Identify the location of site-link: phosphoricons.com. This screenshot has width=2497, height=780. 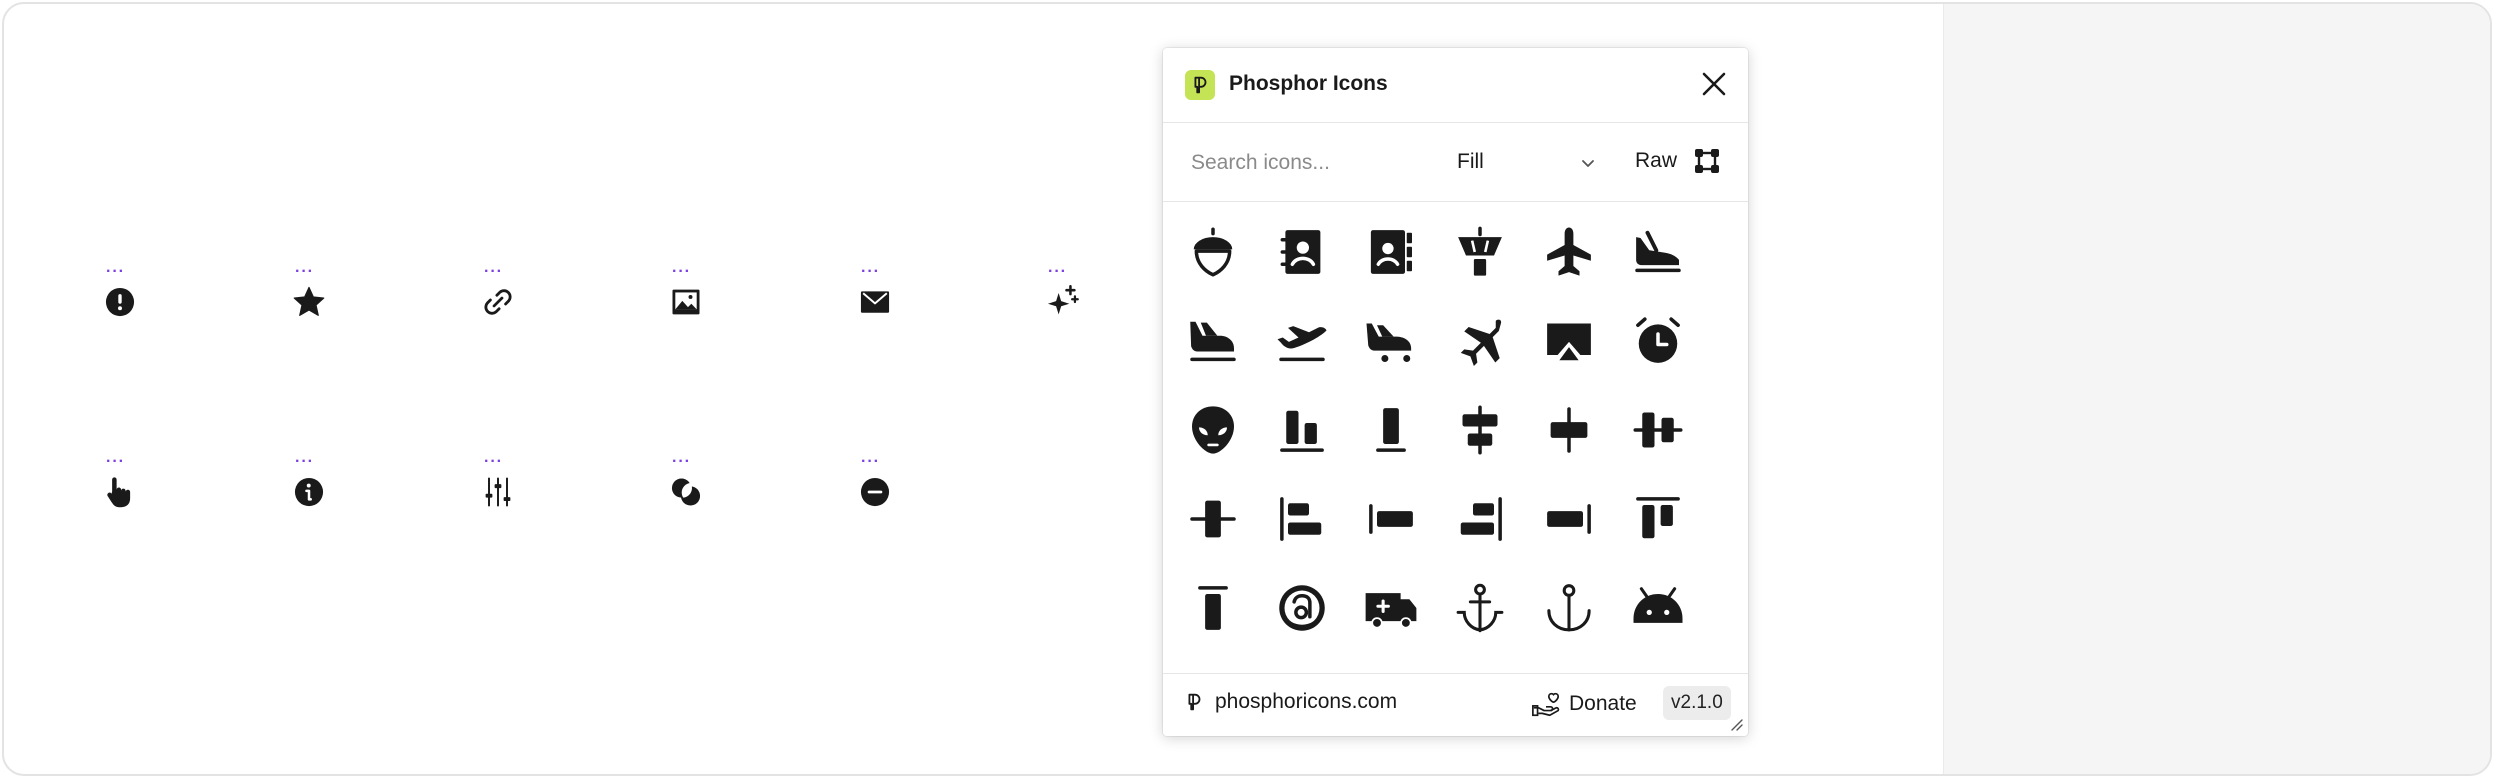
(1290, 702).